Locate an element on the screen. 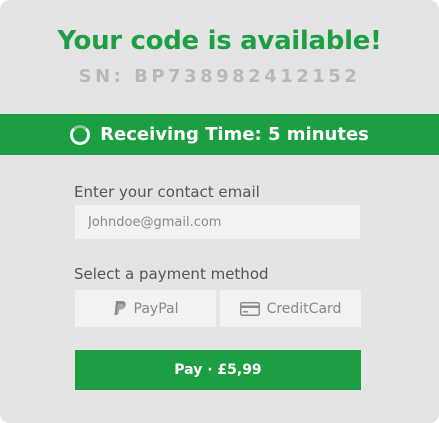 Image resolution: width=439 pixels, height=423 pixels. creditcard-option-button: CreditCard is located at coordinates (290, 308).